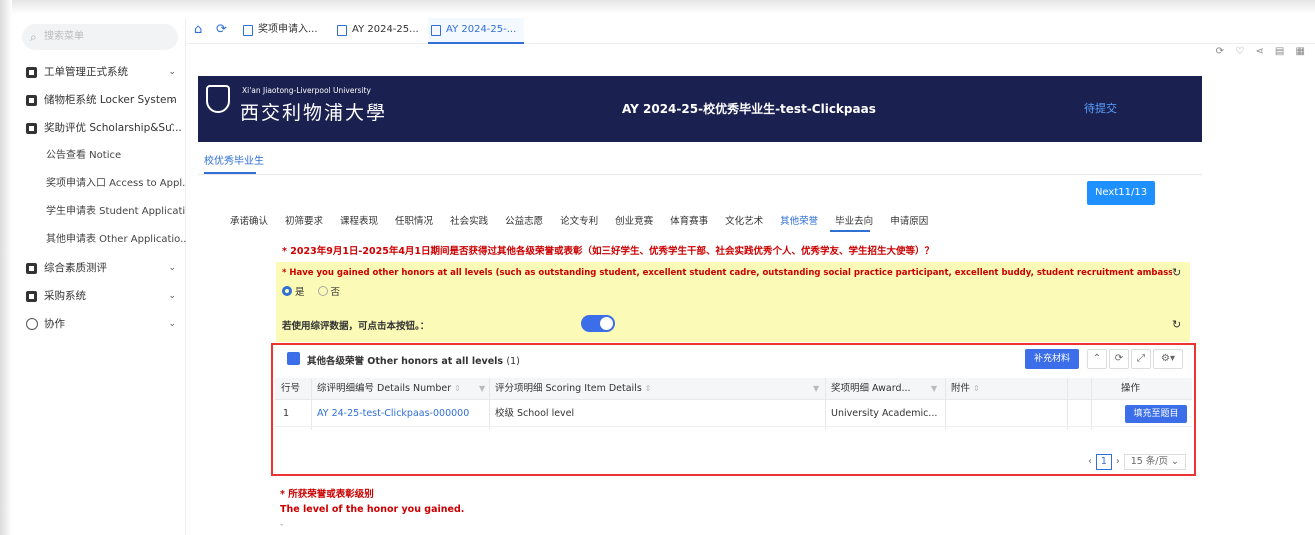 The height and width of the screenshot is (535, 1315). What do you see at coordinates (700, 174) in the screenshot?
I see `divider` at bounding box center [700, 174].